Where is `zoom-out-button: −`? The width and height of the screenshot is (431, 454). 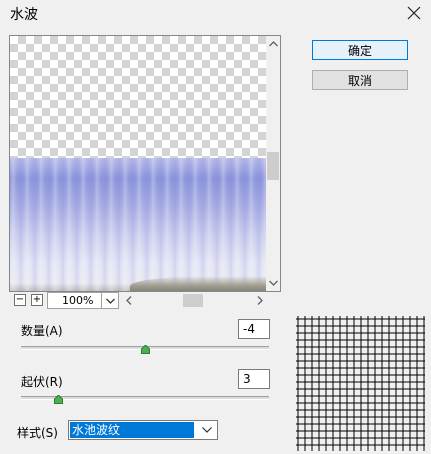 zoom-out-button: − is located at coordinates (20, 300).